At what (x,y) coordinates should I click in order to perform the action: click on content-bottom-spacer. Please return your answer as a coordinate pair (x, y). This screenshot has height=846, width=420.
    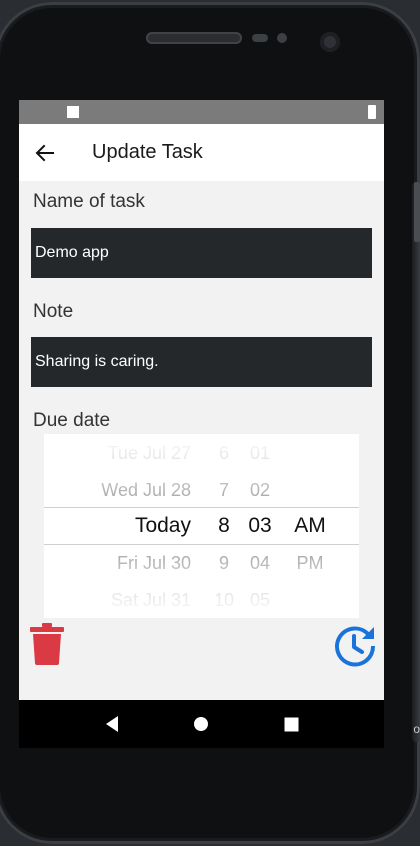
    Looking at the image, I should click on (201, 683).